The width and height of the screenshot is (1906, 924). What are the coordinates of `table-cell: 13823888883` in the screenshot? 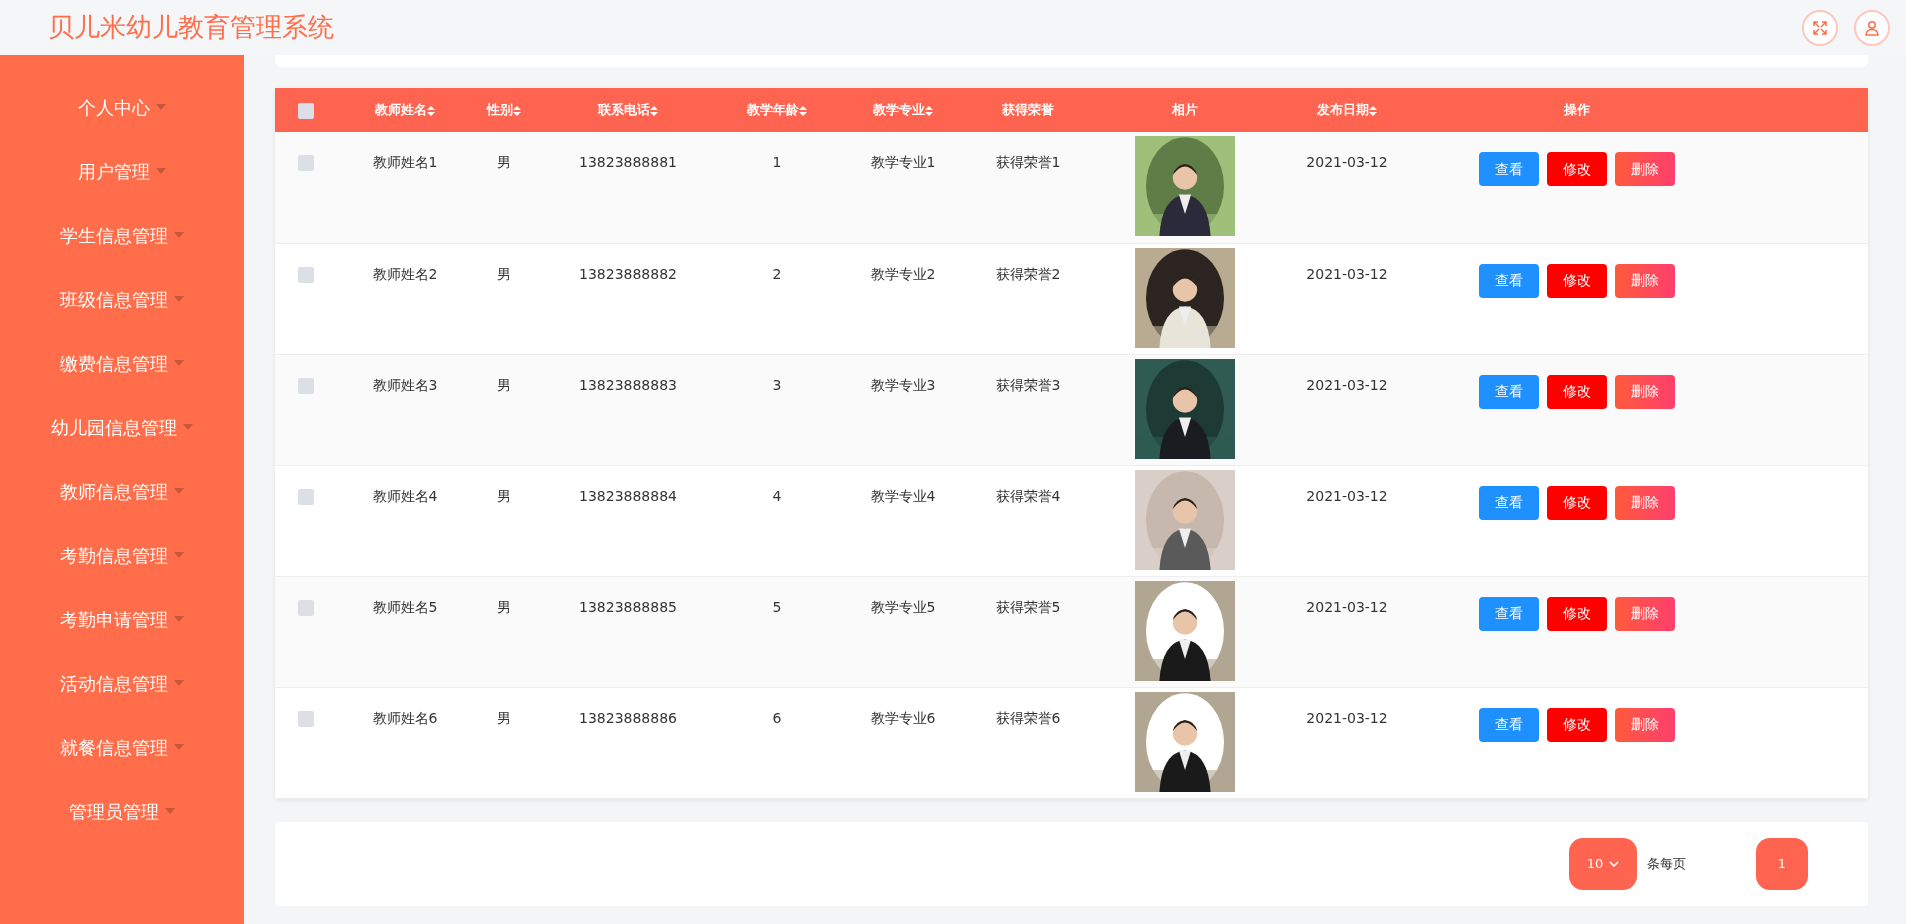 It's located at (628, 384).